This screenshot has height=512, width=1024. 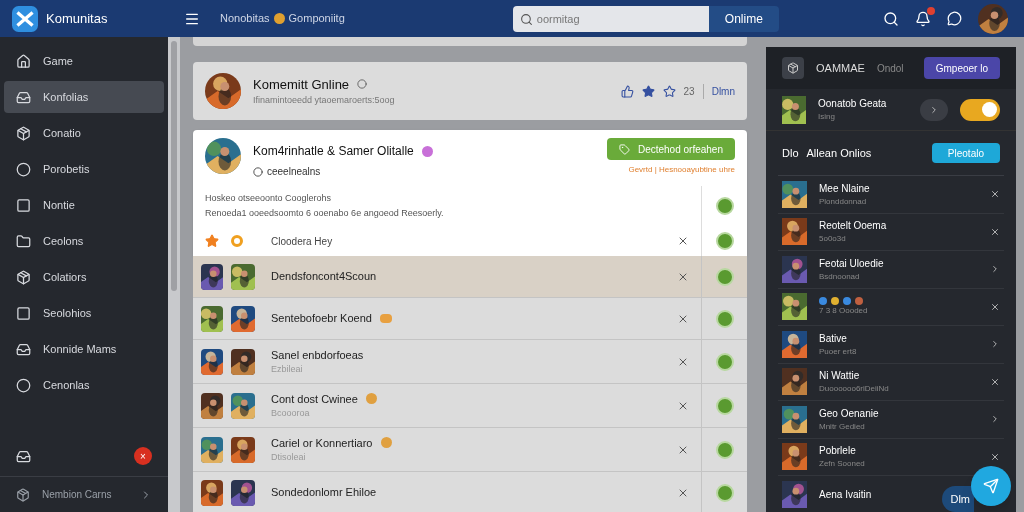 I want to click on nav-item: Ceolons, so click(x=84, y=241).